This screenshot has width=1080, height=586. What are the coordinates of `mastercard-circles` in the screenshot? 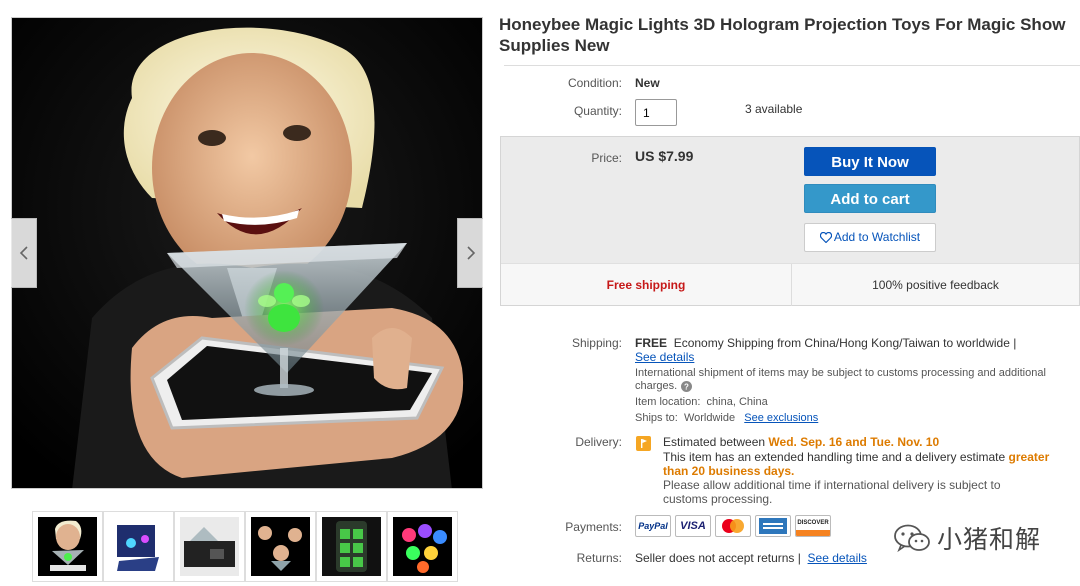 It's located at (733, 526).